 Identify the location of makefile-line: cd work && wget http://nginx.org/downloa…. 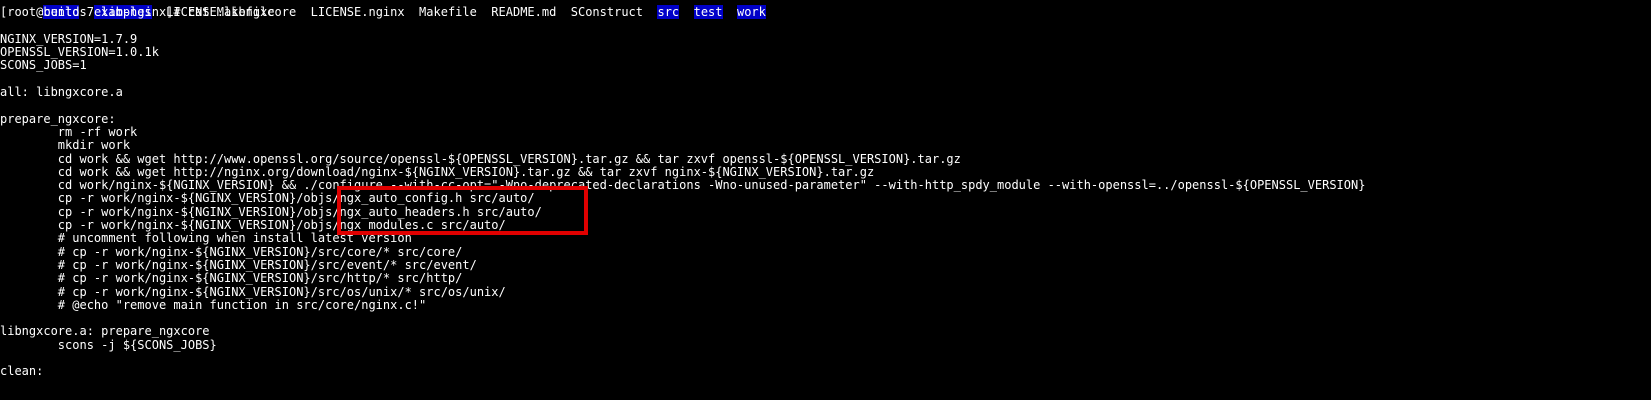
(437, 171).